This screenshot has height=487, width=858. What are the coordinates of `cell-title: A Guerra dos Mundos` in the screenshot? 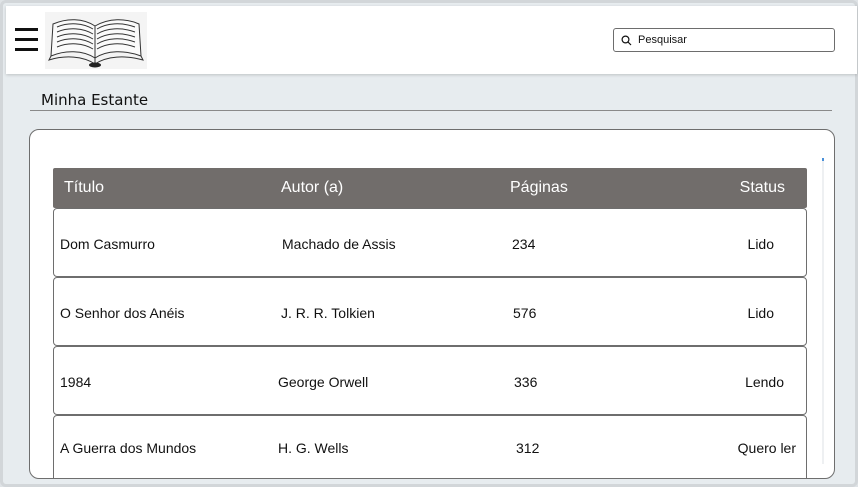 It's located at (128, 448).